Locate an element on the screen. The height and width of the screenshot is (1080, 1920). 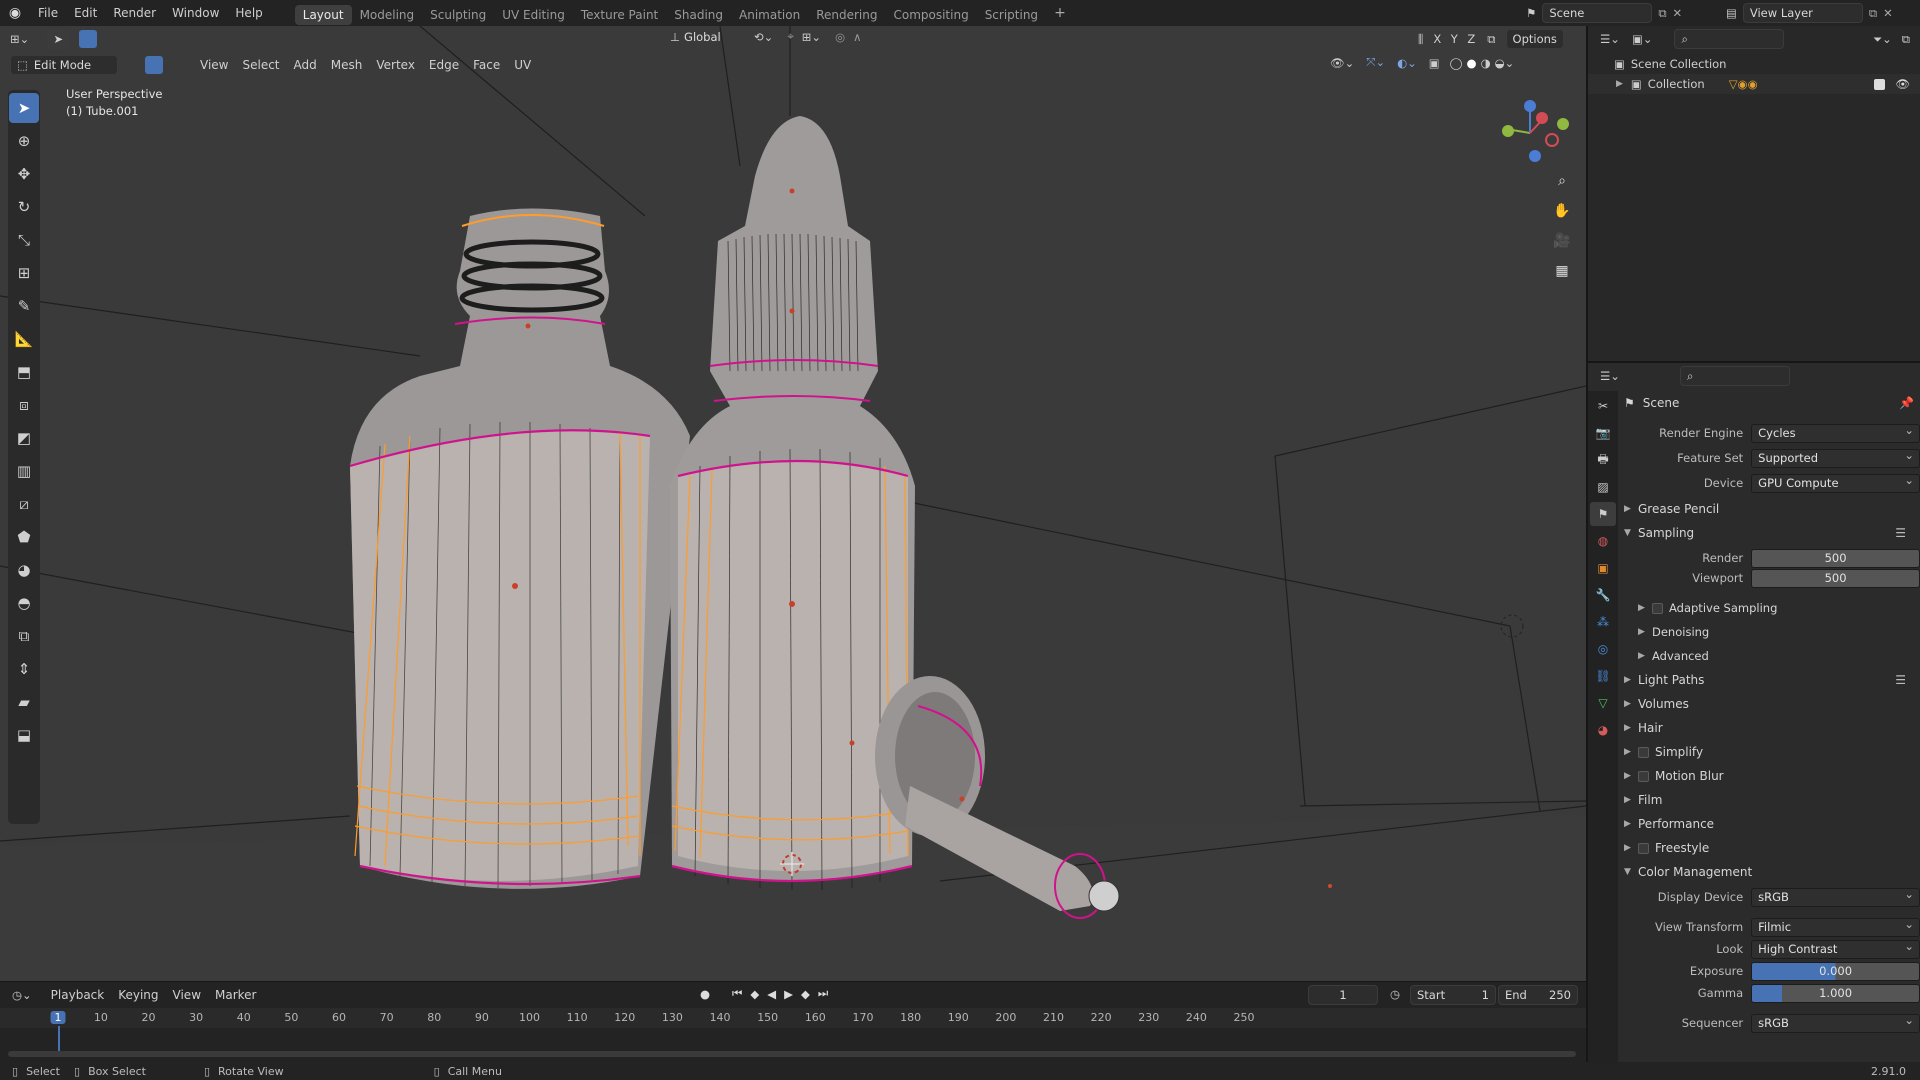
menu-playback: Playback is located at coordinates (78, 995).